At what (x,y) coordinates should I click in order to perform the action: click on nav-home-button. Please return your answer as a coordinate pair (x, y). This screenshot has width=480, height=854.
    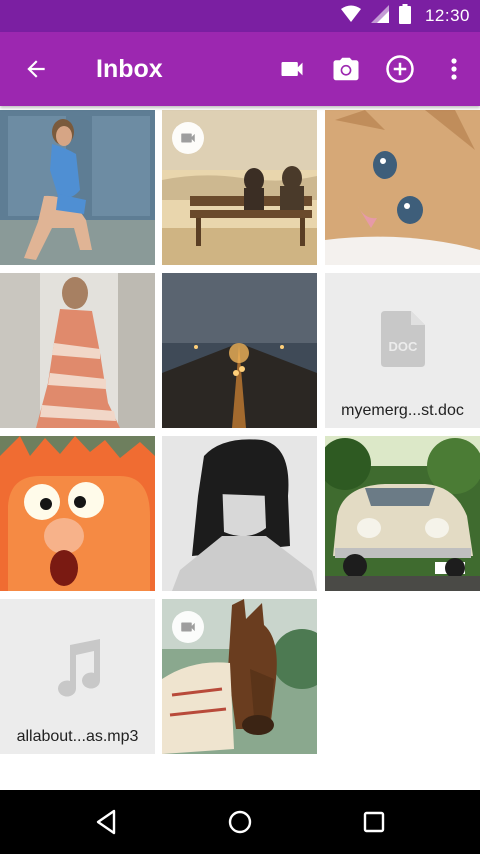
    Looking at the image, I should click on (240, 822).